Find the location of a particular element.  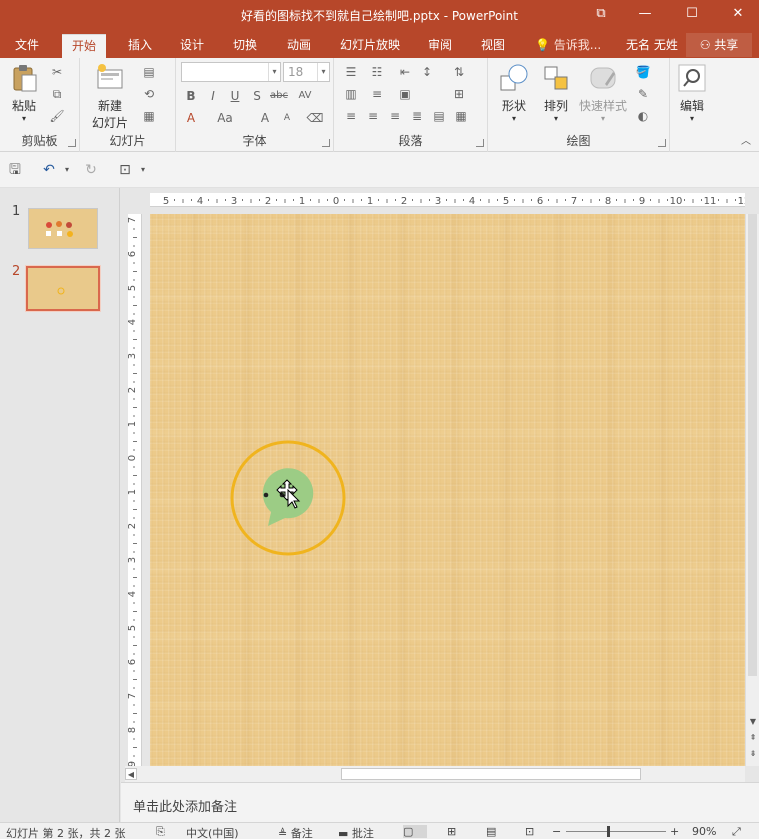

align-text-icon: ≡ is located at coordinates (377, 94).